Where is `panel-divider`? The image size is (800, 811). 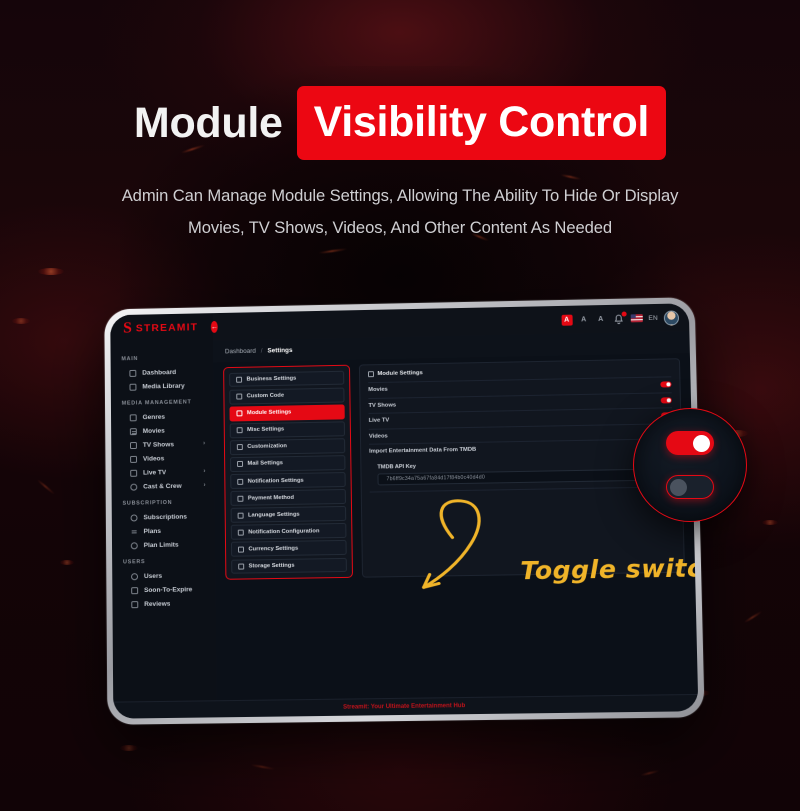
panel-divider is located at coordinates (521, 489).